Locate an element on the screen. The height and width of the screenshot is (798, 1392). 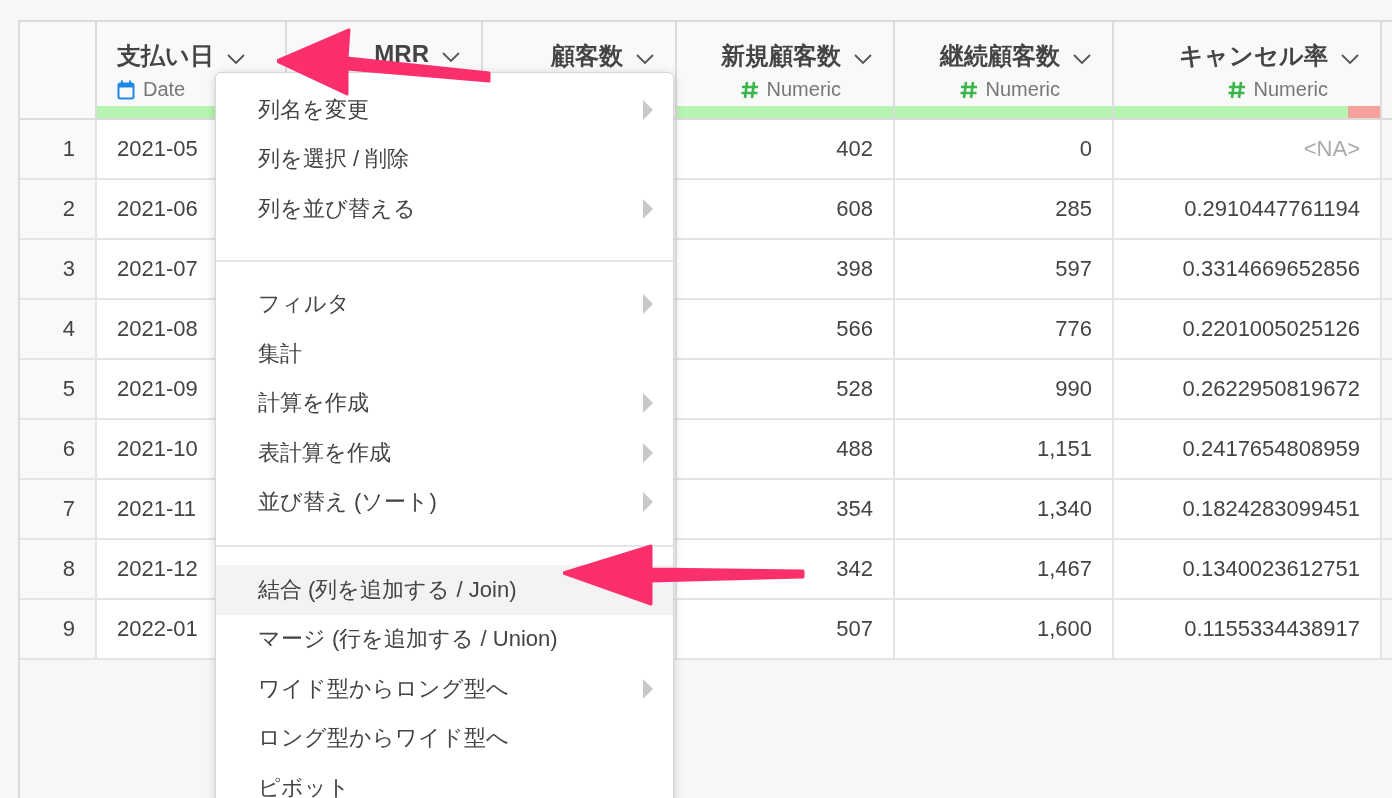
table-cell: 1,151 is located at coordinates (1064, 449).